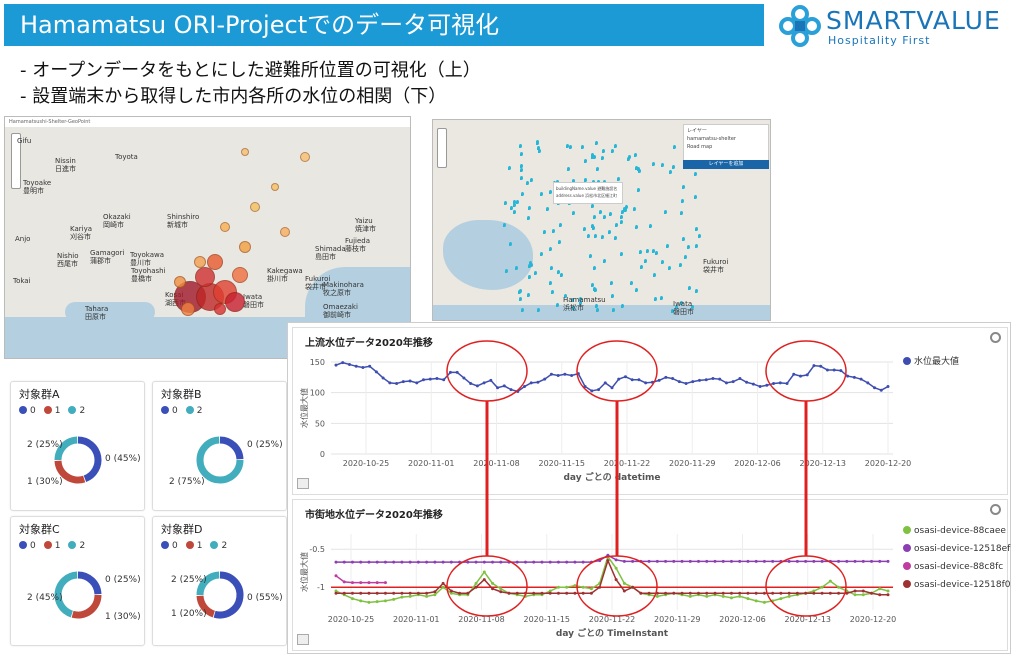 The width and height of the screenshot is (1019, 662). What do you see at coordinates (956, 531) in the screenshot?
I see `legend-item: osasi-device-88caee` at bounding box center [956, 531].